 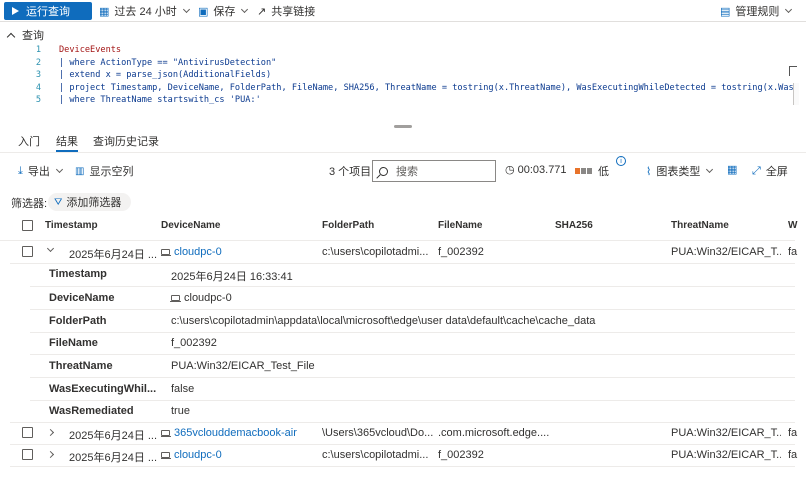 What do you see at coordinates (183, 389) in the screenshot?
I see `detail-value: false` at bounding box center [183, 389].